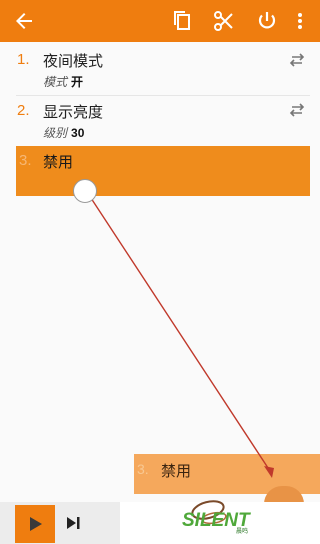 Image resolution: width=320 pixels, height=544 pixels. I want to click on play-button, so click(35, 524).